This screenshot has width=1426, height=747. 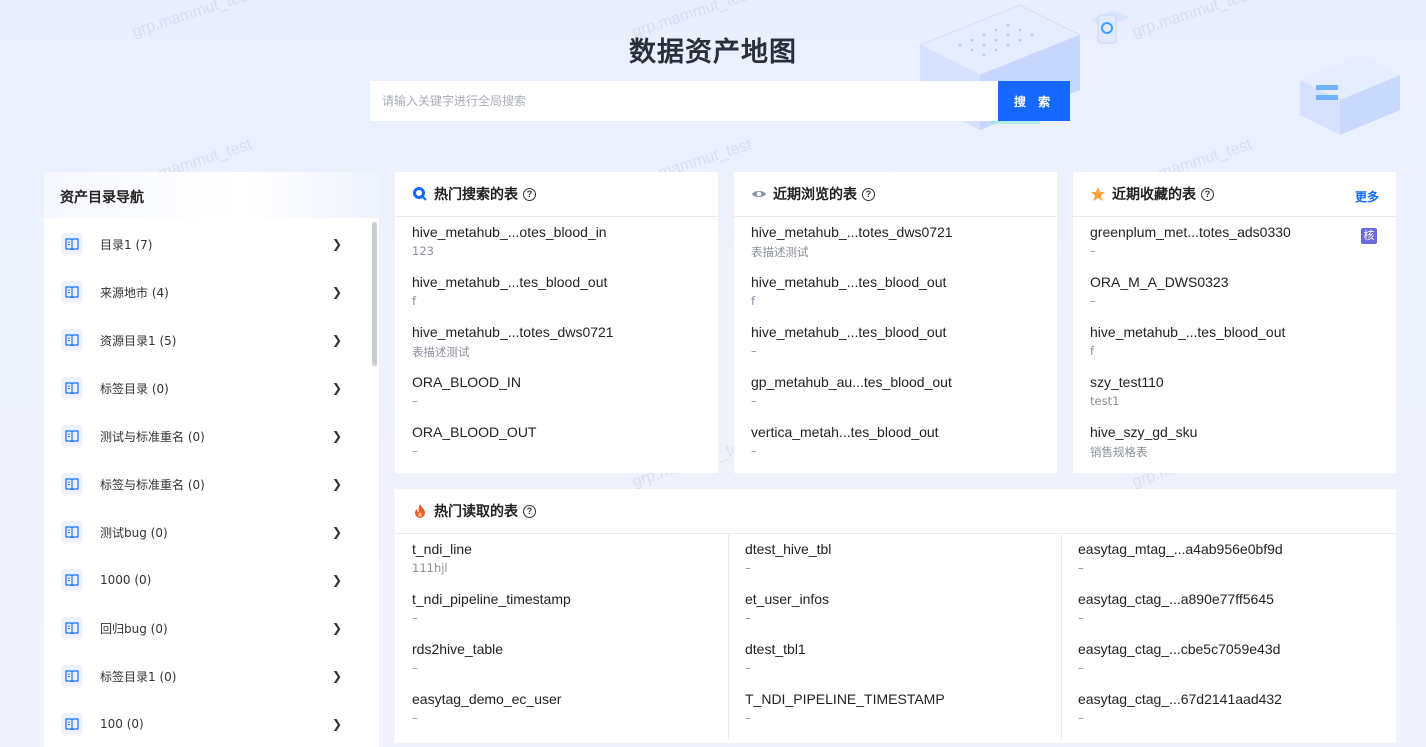 I want to click on table-name: ORA_BLOOD_OUT, so click(x=474, y=432).